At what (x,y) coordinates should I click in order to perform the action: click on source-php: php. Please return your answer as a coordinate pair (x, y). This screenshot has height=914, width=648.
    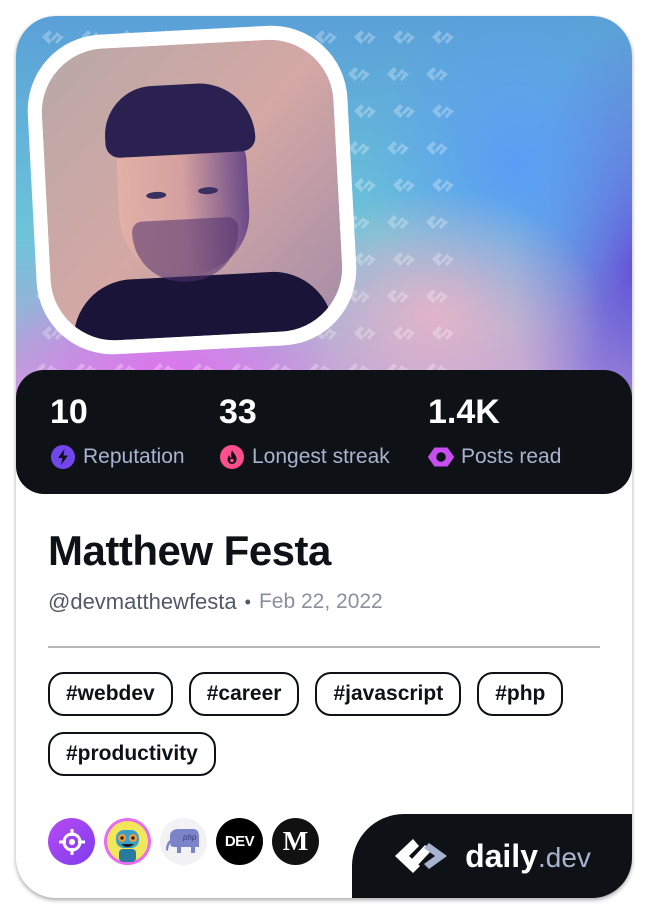
    Looking at the image, I should click on (183, 841).